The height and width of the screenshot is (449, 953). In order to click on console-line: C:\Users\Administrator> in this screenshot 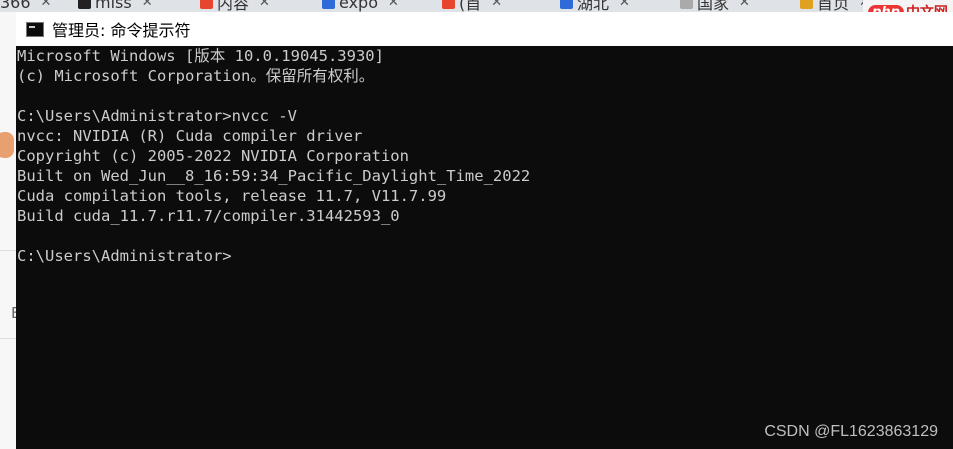, I will do `click(124, 256)`.